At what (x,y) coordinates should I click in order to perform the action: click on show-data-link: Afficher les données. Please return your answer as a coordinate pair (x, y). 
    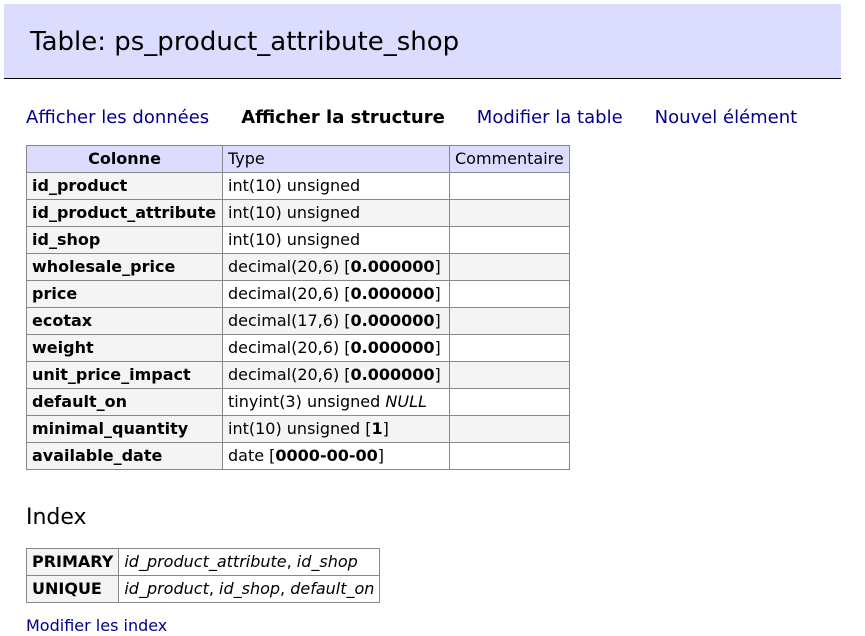
    Looking at the image, I should click on (117, 117).